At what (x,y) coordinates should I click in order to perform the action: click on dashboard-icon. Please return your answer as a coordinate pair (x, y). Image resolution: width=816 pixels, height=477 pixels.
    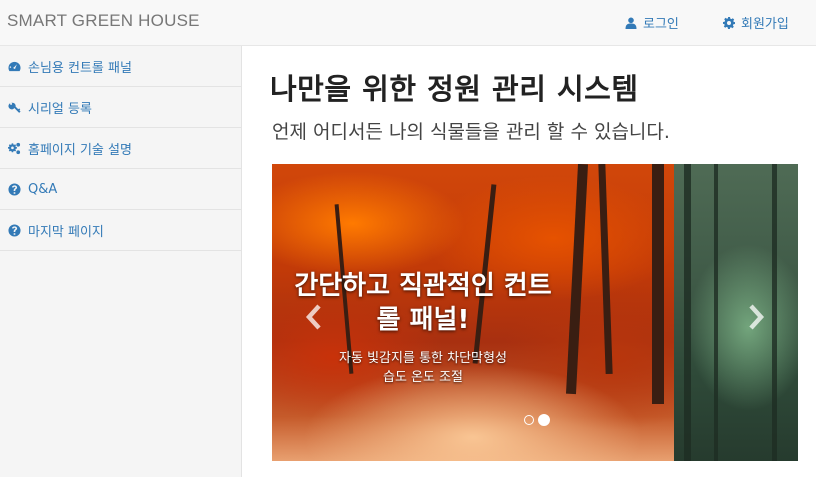
    Looking at the image, I should click on (14, 66).